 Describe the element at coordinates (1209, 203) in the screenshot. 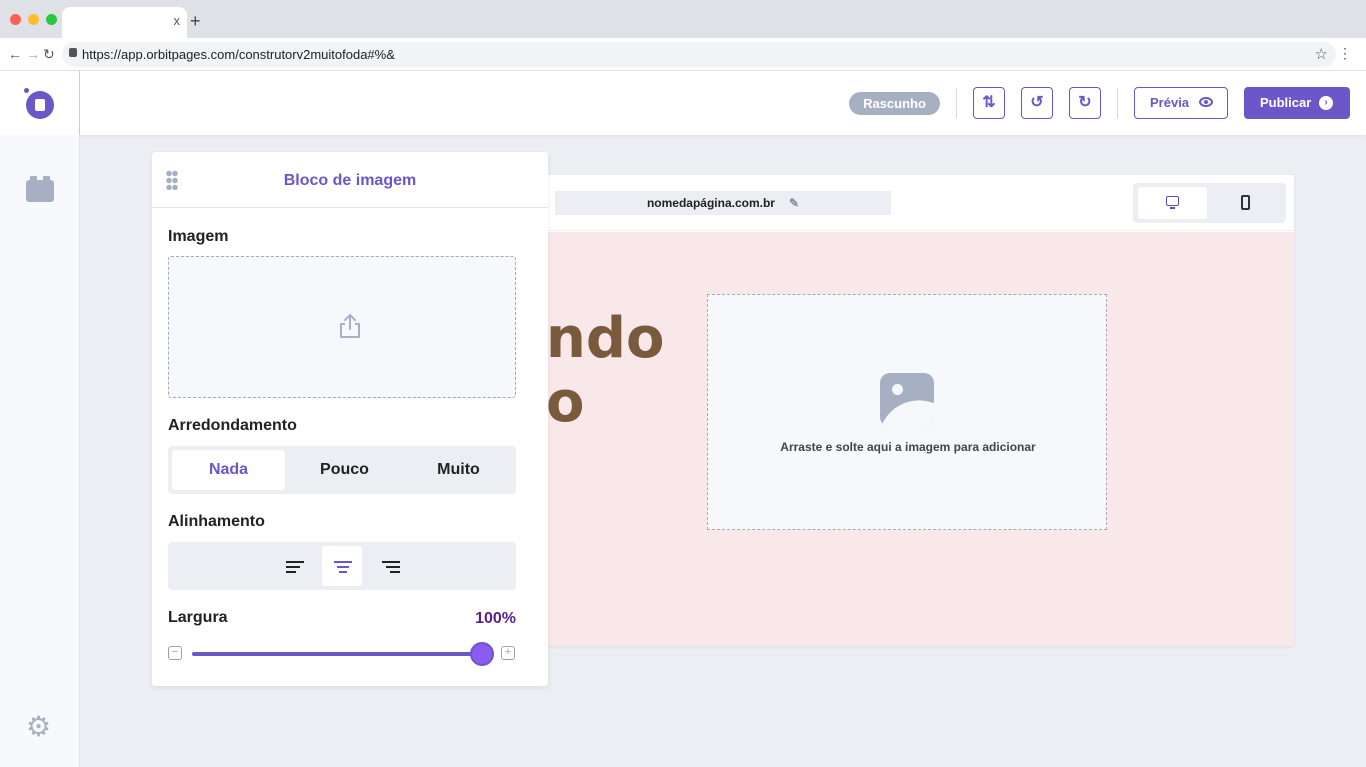

I see `device-switcher` at that location.